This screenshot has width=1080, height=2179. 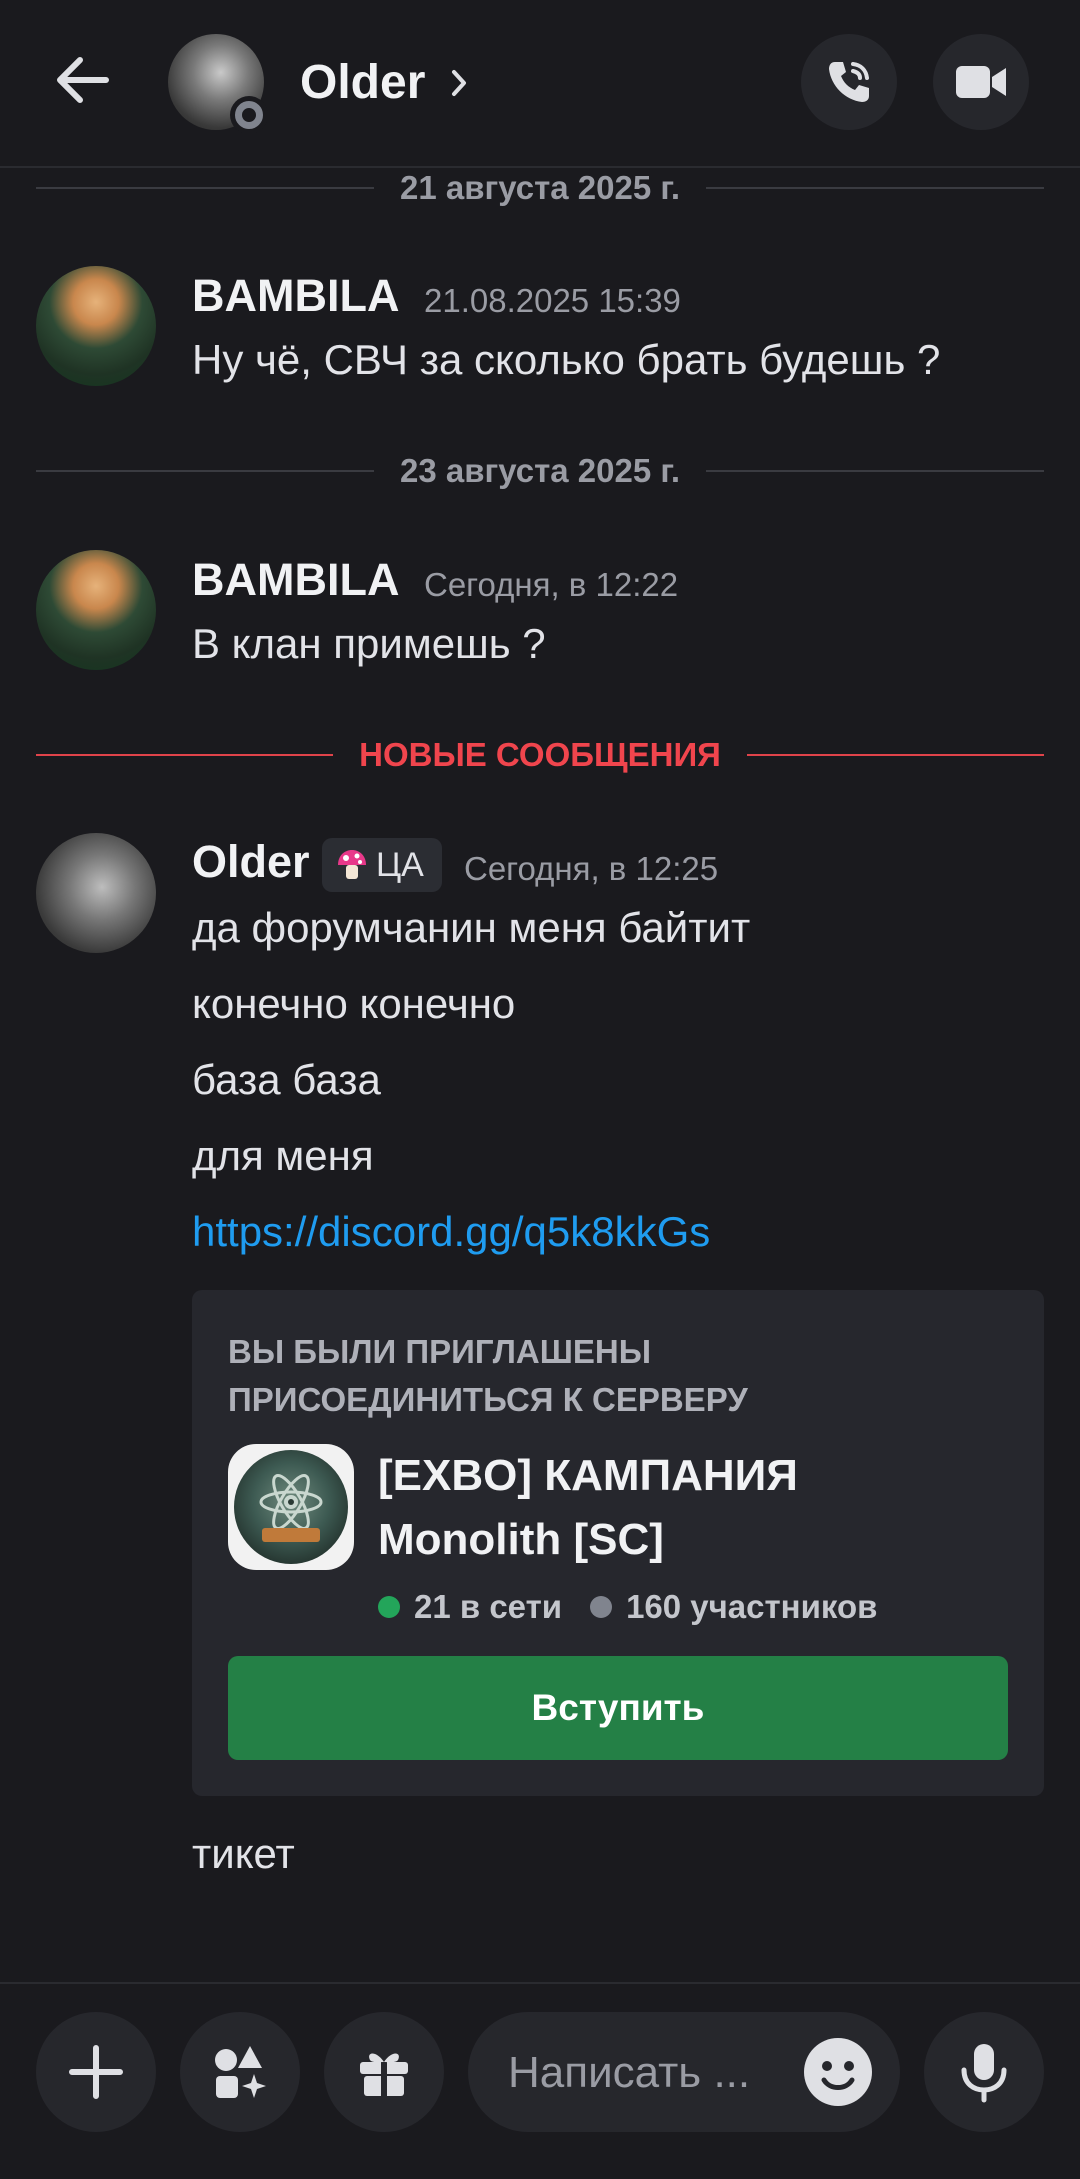 What do you see at coordinates (459, 83) in the screenshot?
I see `chevron-right-icon` at bounding box center [459, 83].